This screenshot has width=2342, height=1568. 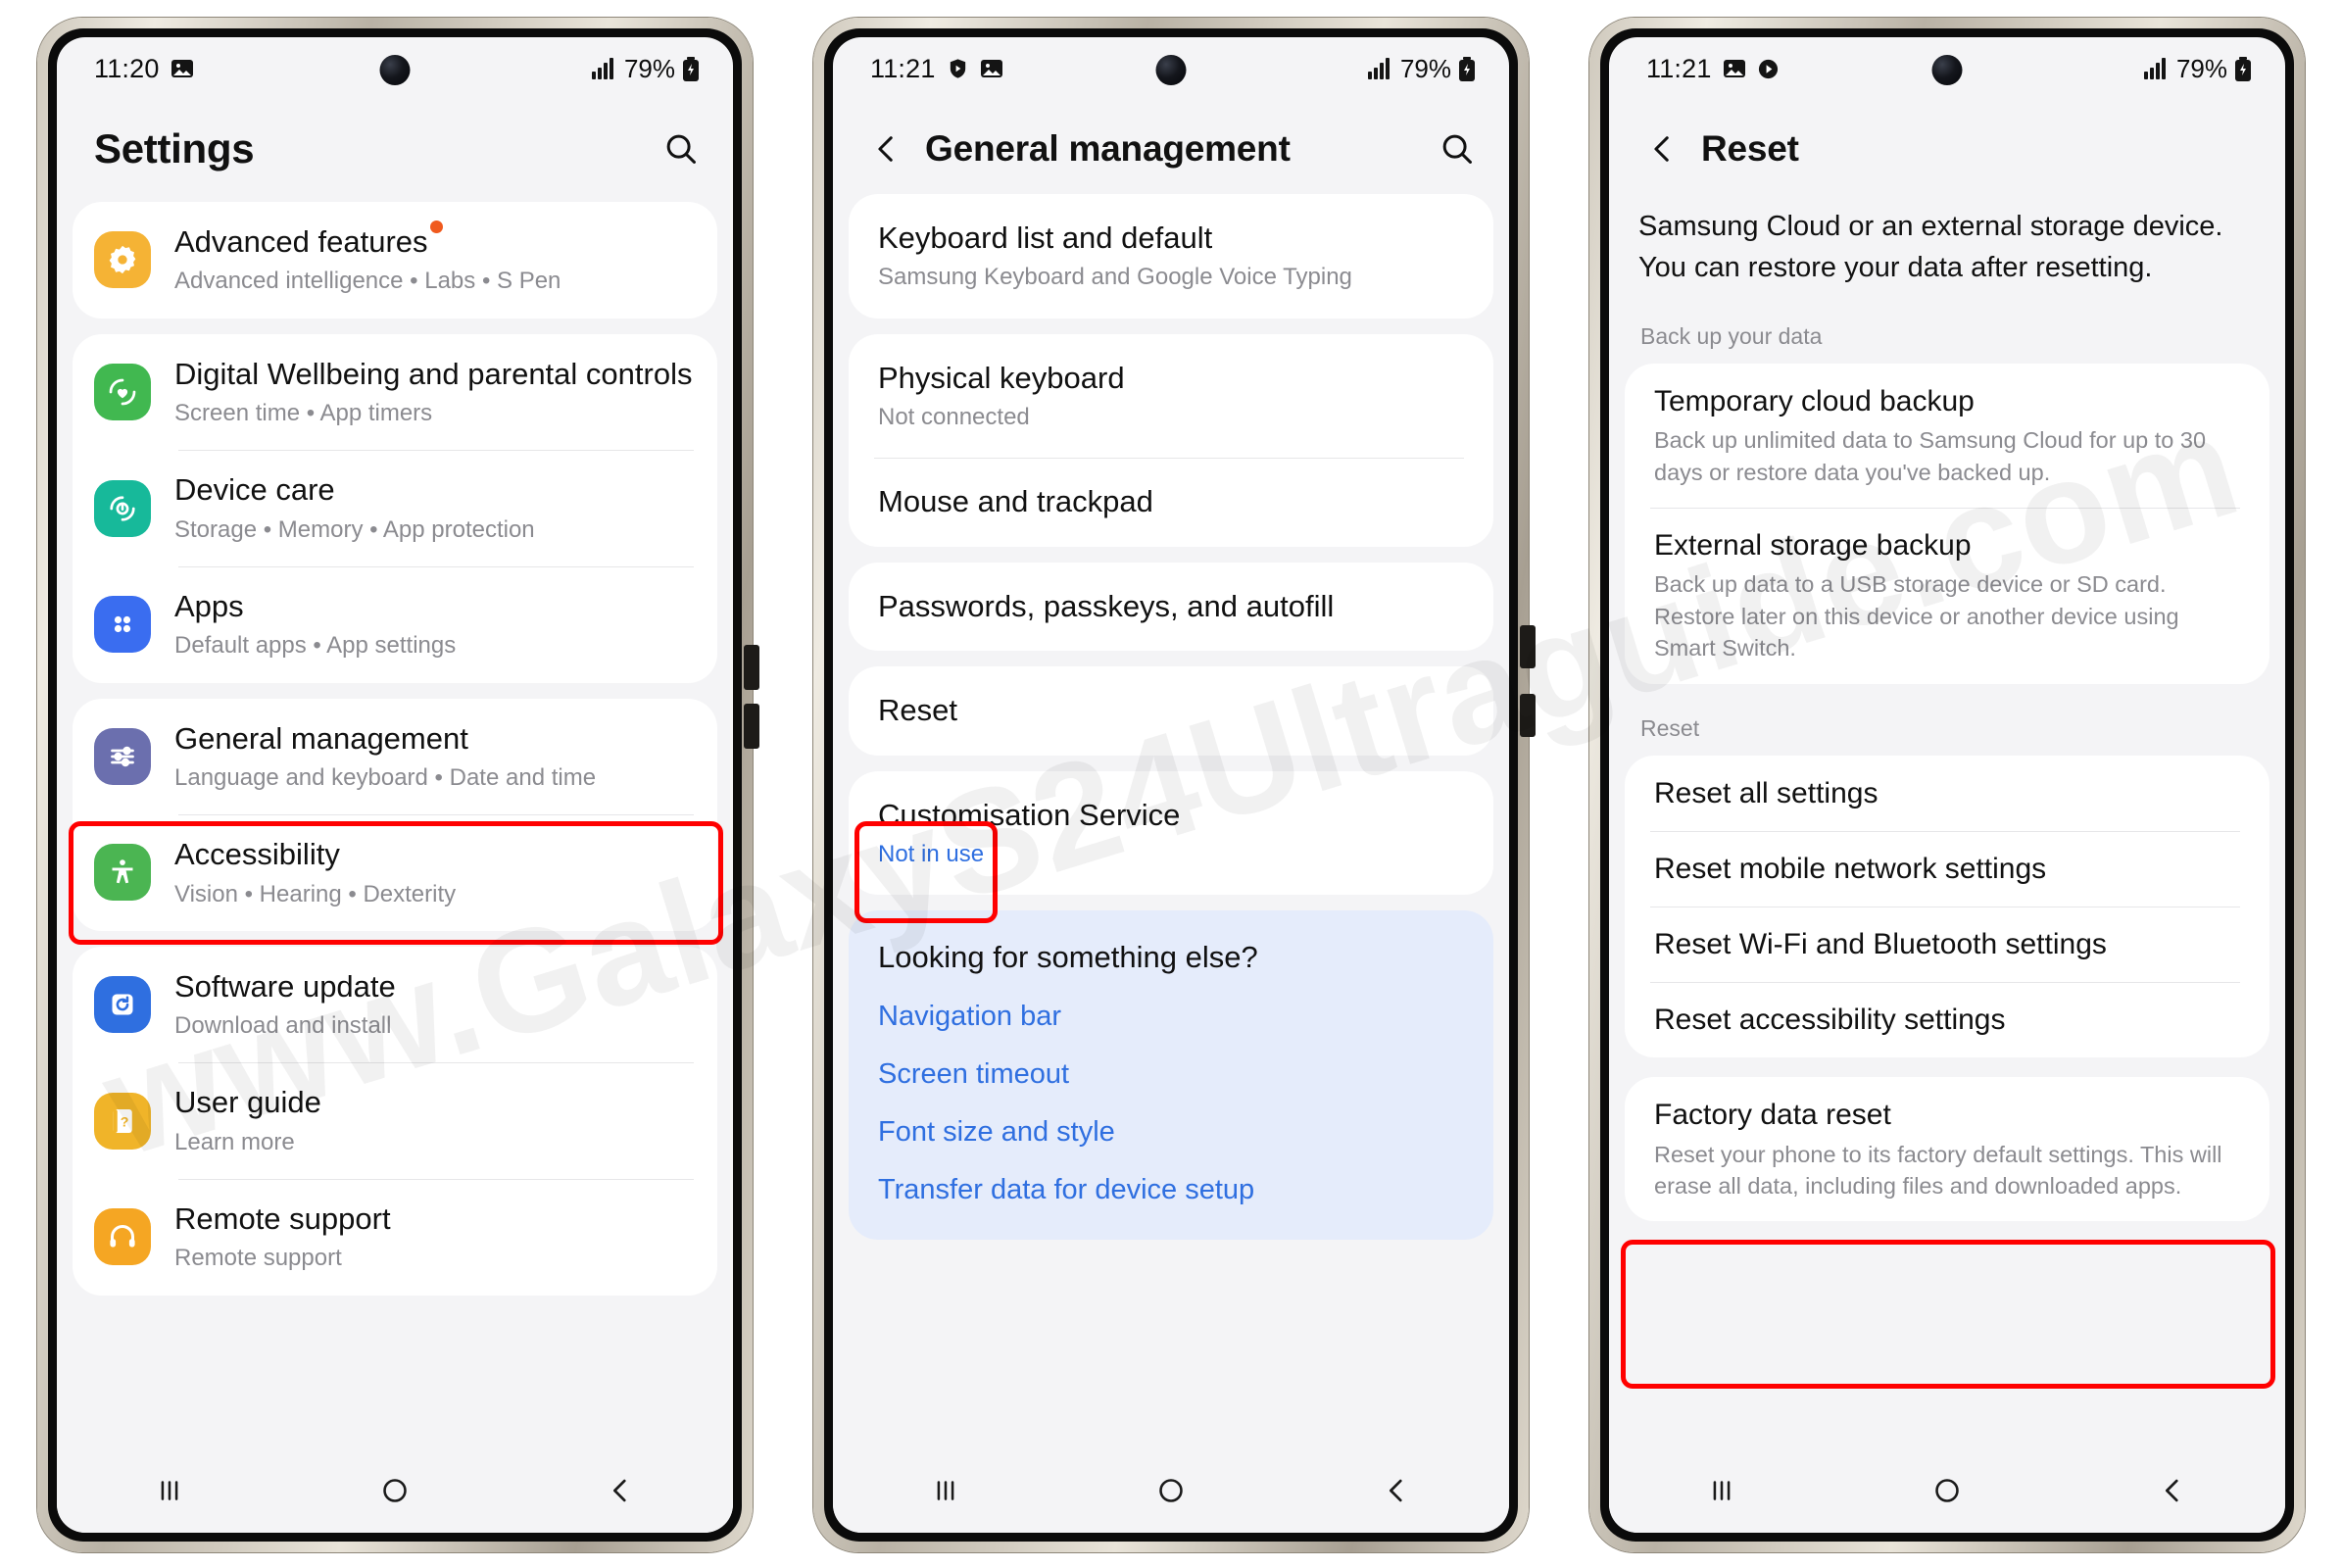 I want to click on row-reset-mobile-network-settings: Reset mobile network settings, so click(x=1947, y=868).